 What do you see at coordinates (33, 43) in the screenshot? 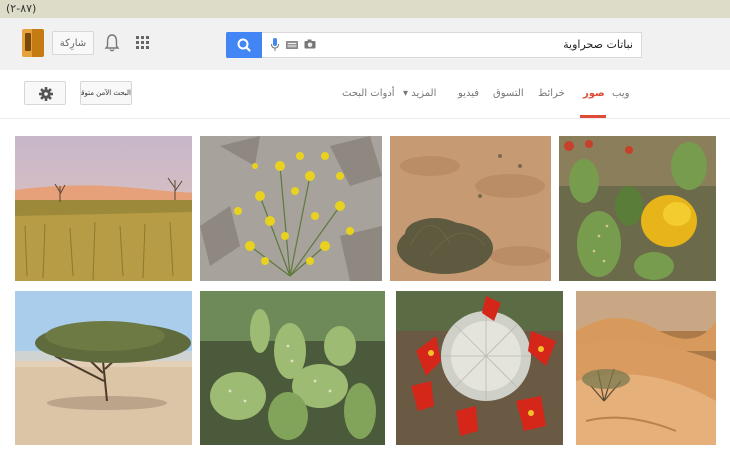
I see `avatar` at bounding box center [33, 43].